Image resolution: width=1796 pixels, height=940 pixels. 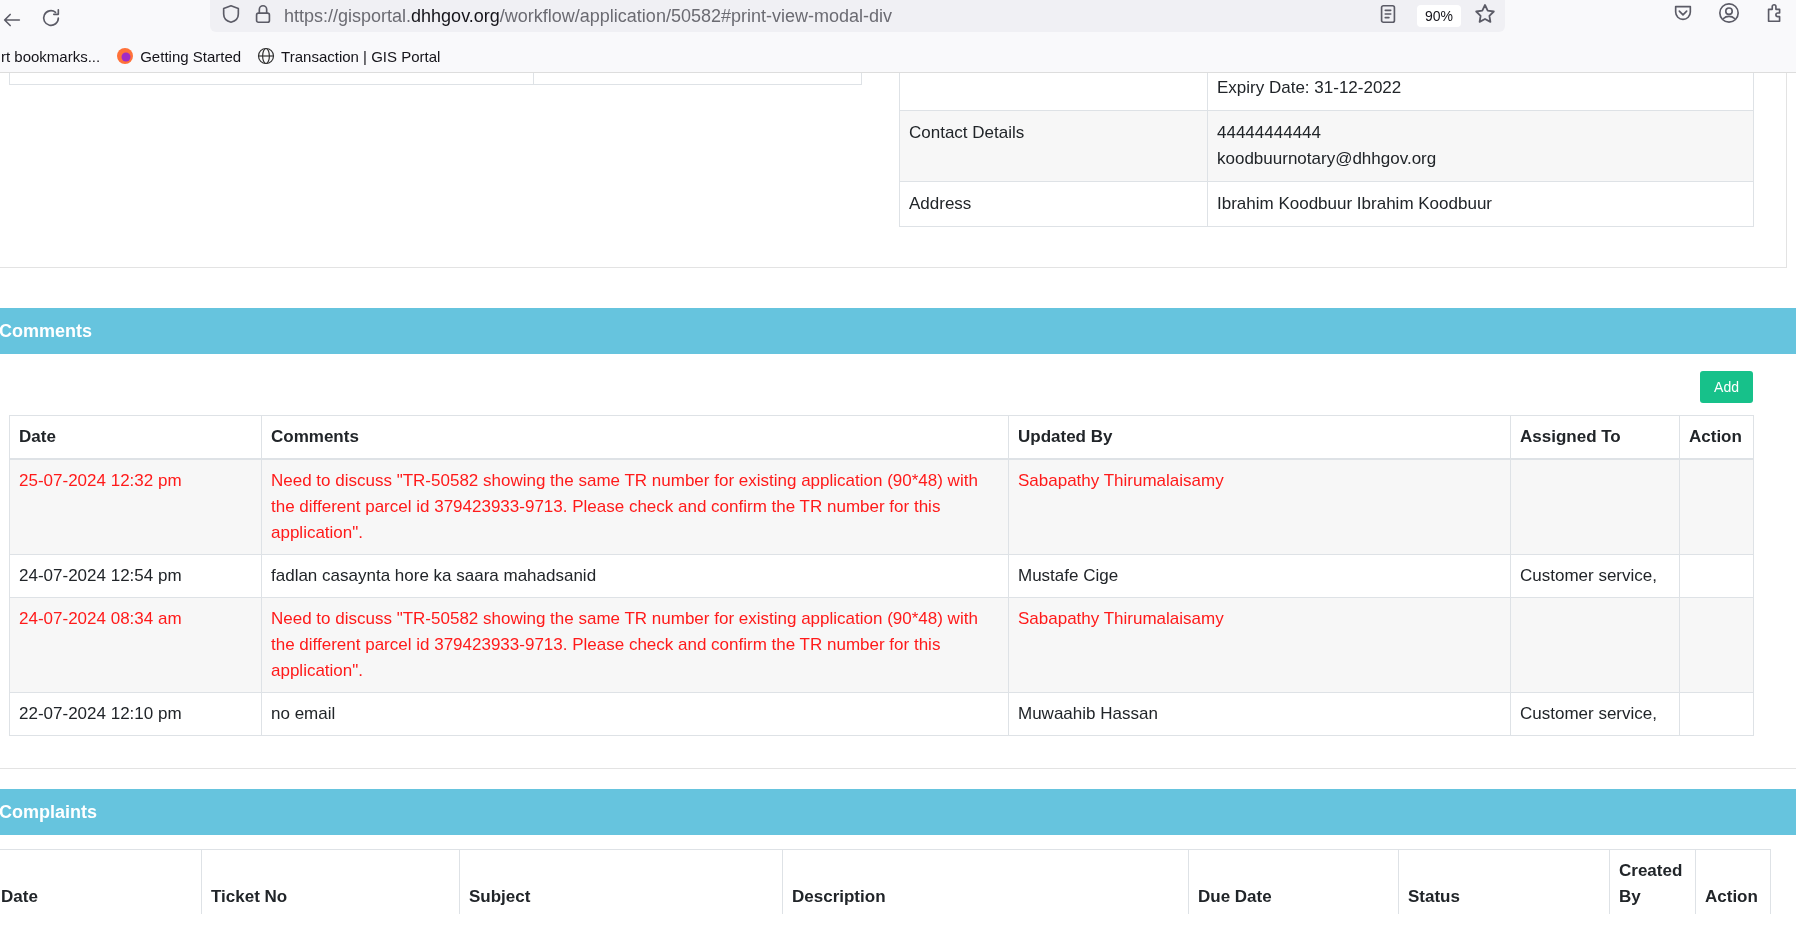 What do you see at coordinates (101, 882) in the screenshot?
I see `column-header: Date` at bounding box center [101, 882].